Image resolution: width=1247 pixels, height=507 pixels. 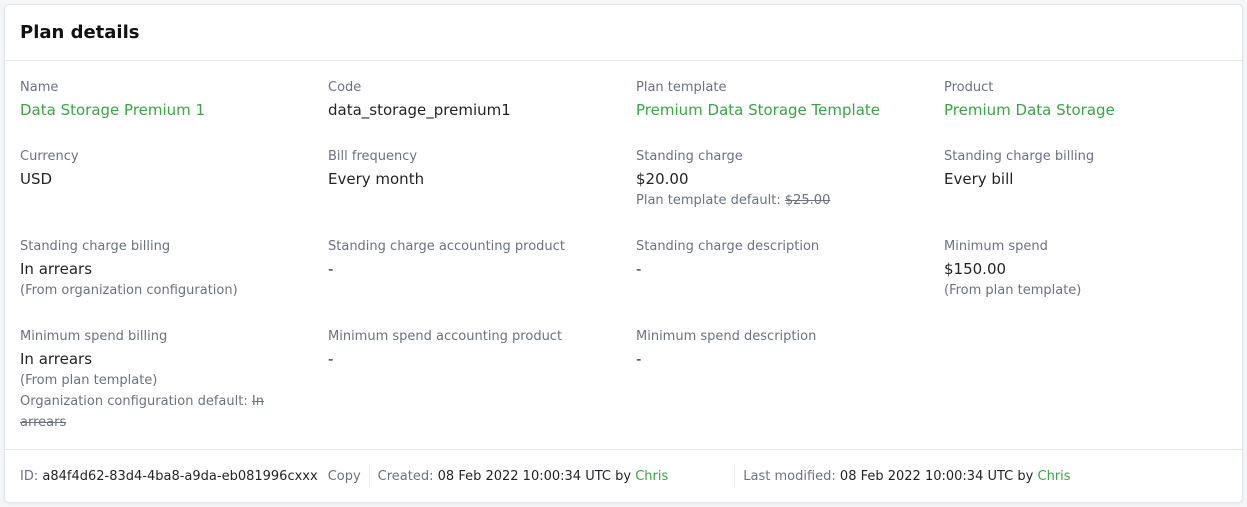 What do you see at coordinates (786, 349) in the screenshot?
I see `field-minimum-spend-description: Minimum spend description -` at bounding box center [786, 349].